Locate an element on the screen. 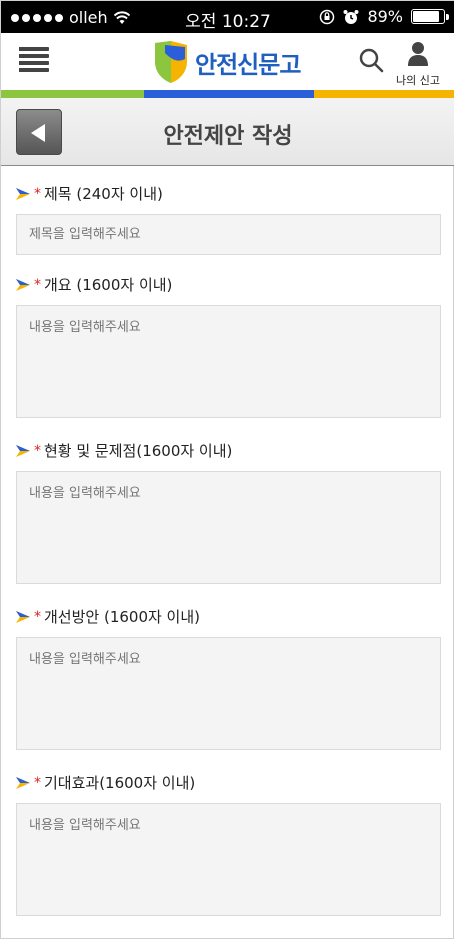 Image resolution: width=454 pixels, height=939 pixels. logo-text: 안전신문고 is located at coordinates (248, 64).